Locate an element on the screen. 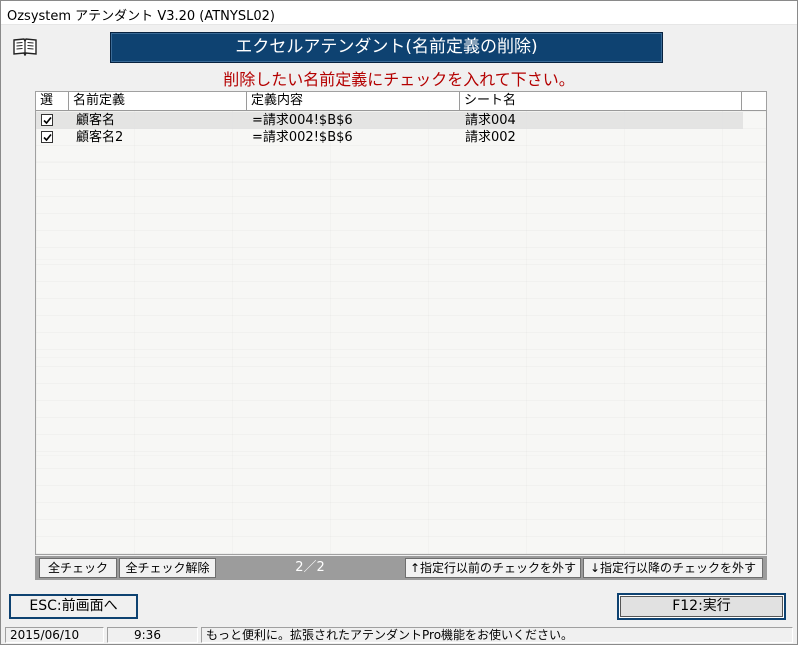 This screenshot has height=645, width=798. grid-header: 選 名前定義 定義内容 シート名 is located at coordinates (401, 101).